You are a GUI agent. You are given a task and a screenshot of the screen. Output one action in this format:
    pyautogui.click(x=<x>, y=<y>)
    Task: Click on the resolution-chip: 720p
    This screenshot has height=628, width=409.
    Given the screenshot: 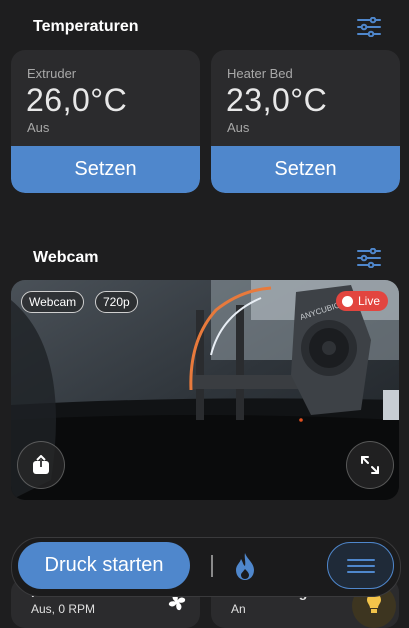 What is the action you would take?
    pyautogui.click(x=116, y=302)
    